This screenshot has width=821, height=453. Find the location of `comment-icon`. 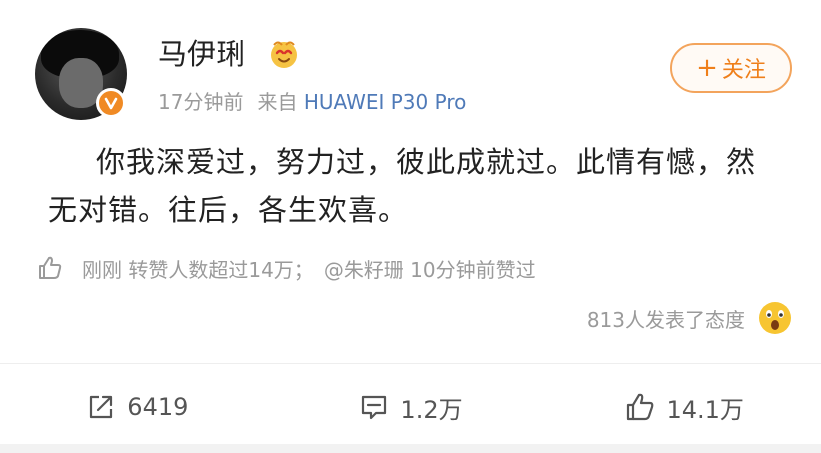

comment-icon is located at coordinates (374, 407).